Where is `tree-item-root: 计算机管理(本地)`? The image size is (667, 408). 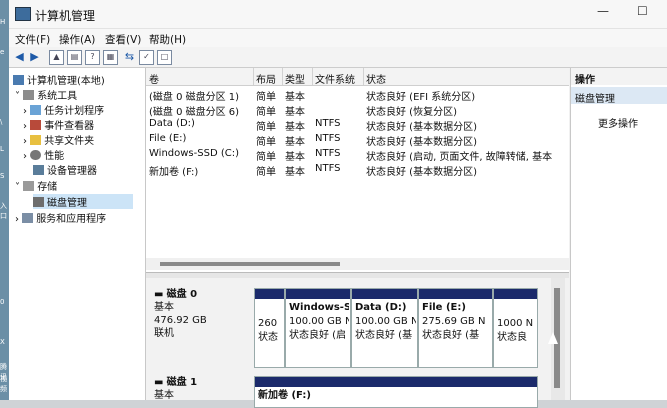 tree-item-root: 计算机管理(本地) is located at coordinates (59, 79).